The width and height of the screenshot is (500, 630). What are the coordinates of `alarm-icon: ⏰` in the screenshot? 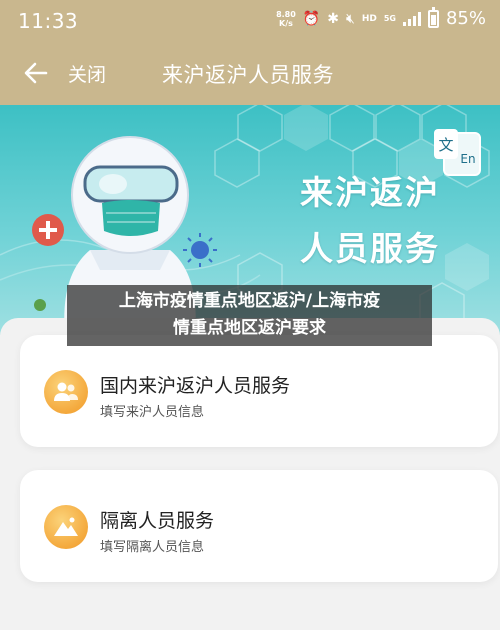 It's located at (311, 18).